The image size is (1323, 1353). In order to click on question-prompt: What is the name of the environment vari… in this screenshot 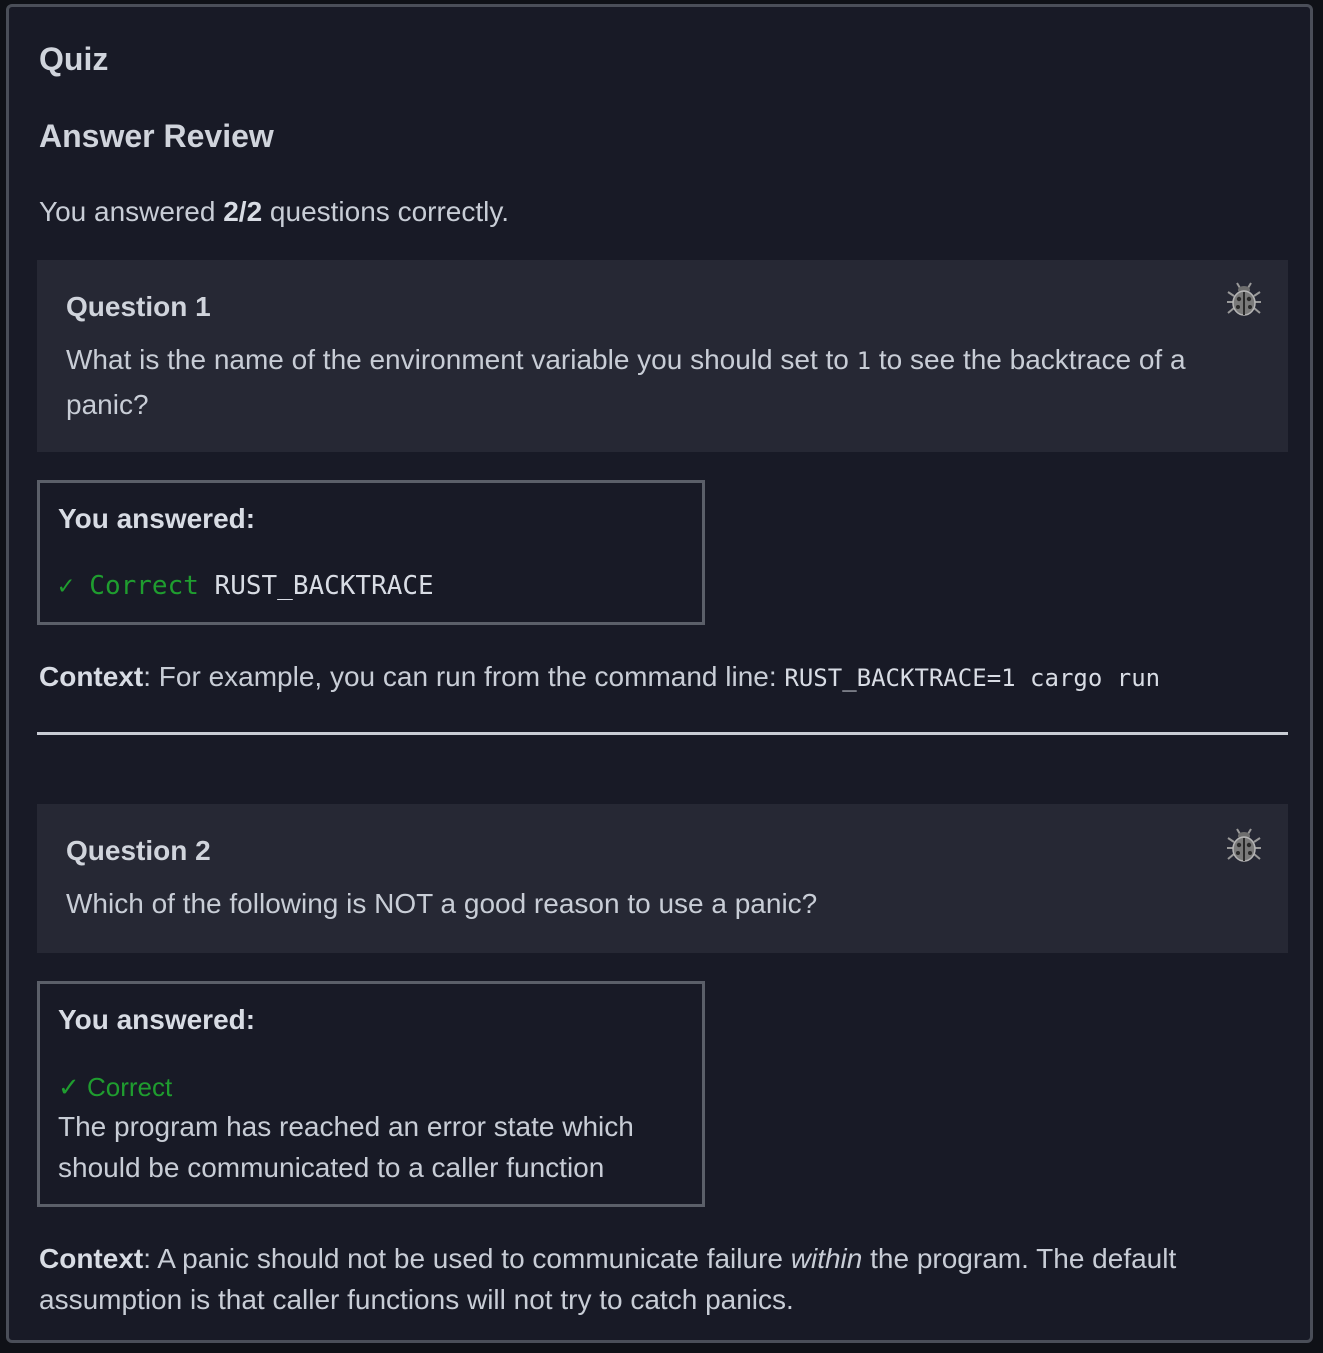, I will do `click(661, 382)`.